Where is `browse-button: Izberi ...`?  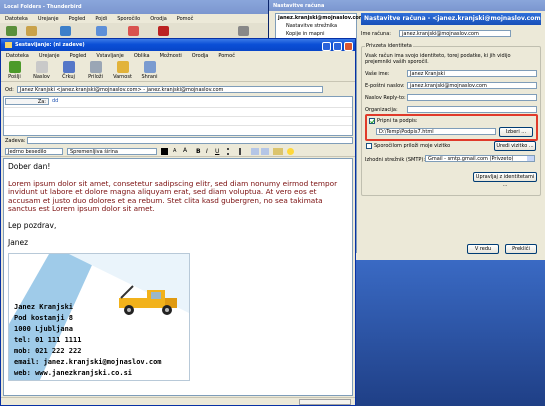 browse-button: Izberi ... is located at coordinates (516, 132).